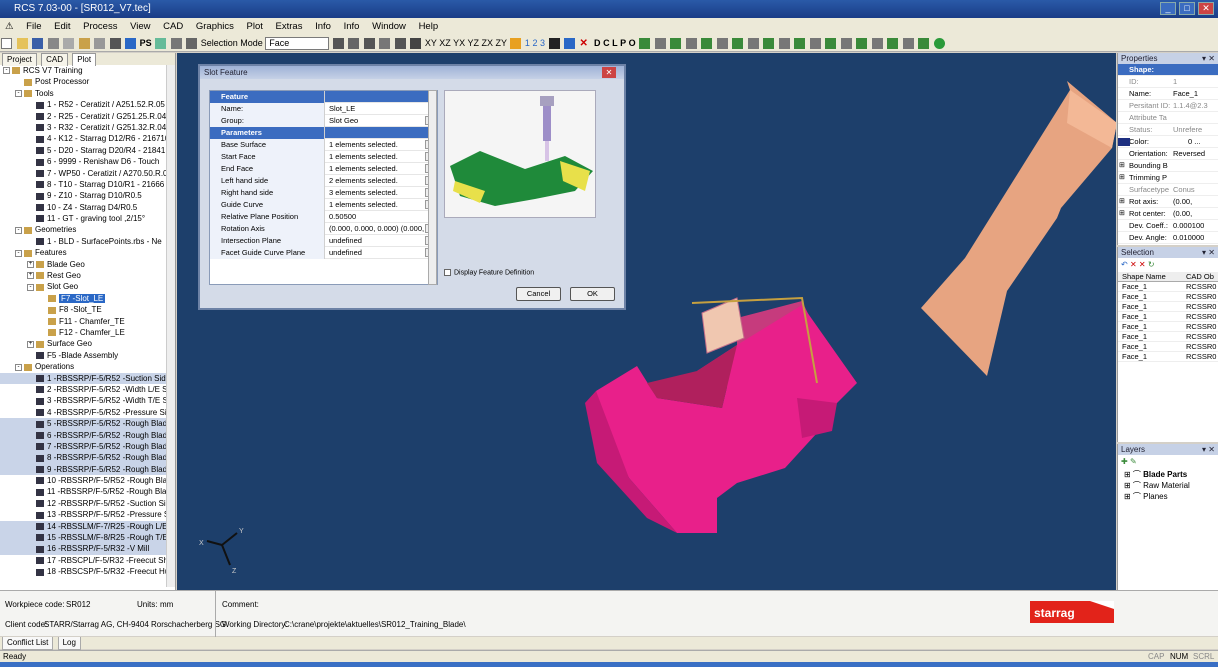 The image size is (1218, 667). I want to click on property-value: Conus, so click(1195, 189).